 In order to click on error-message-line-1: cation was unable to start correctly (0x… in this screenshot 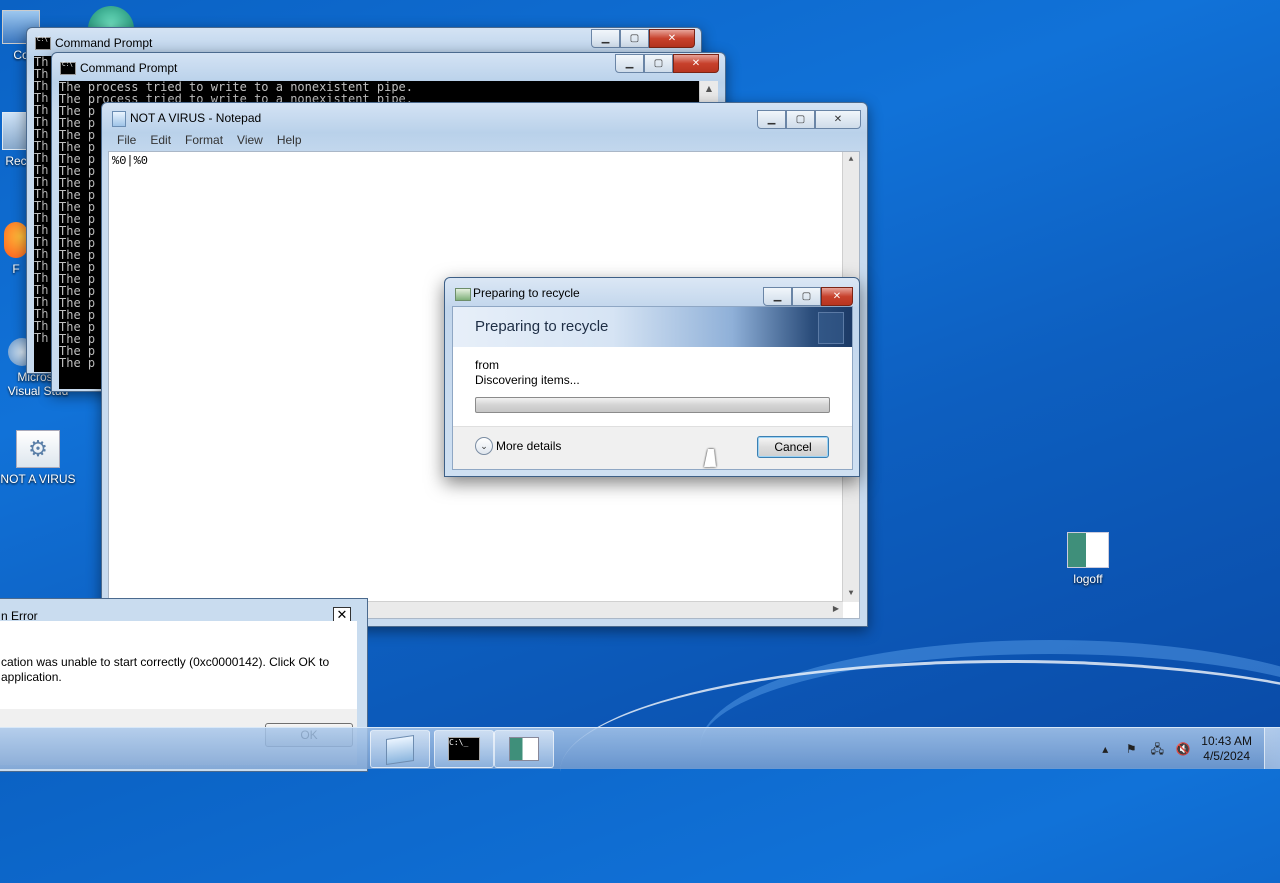, I will do `click(165, 662)`.